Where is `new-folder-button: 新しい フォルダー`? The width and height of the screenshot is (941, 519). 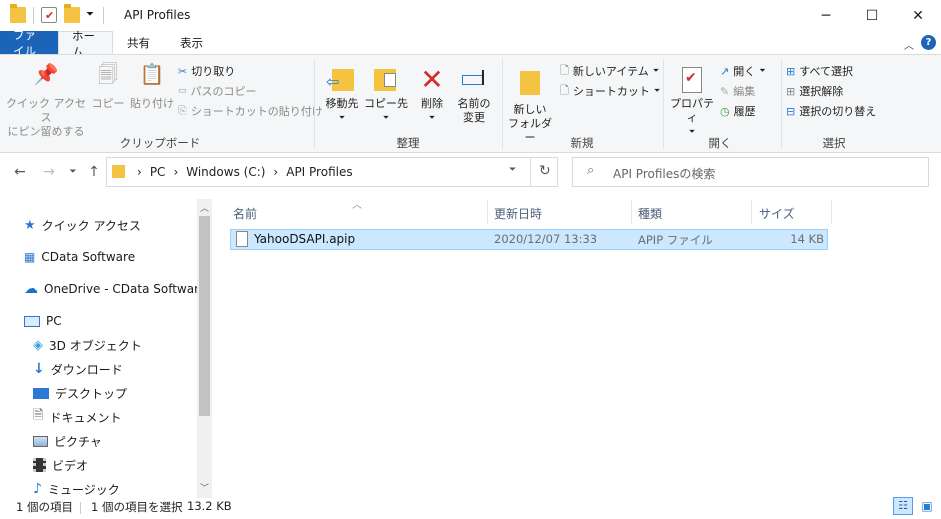
new-folder-button: 新しい フォルダー is located at coordinates (530, 104).